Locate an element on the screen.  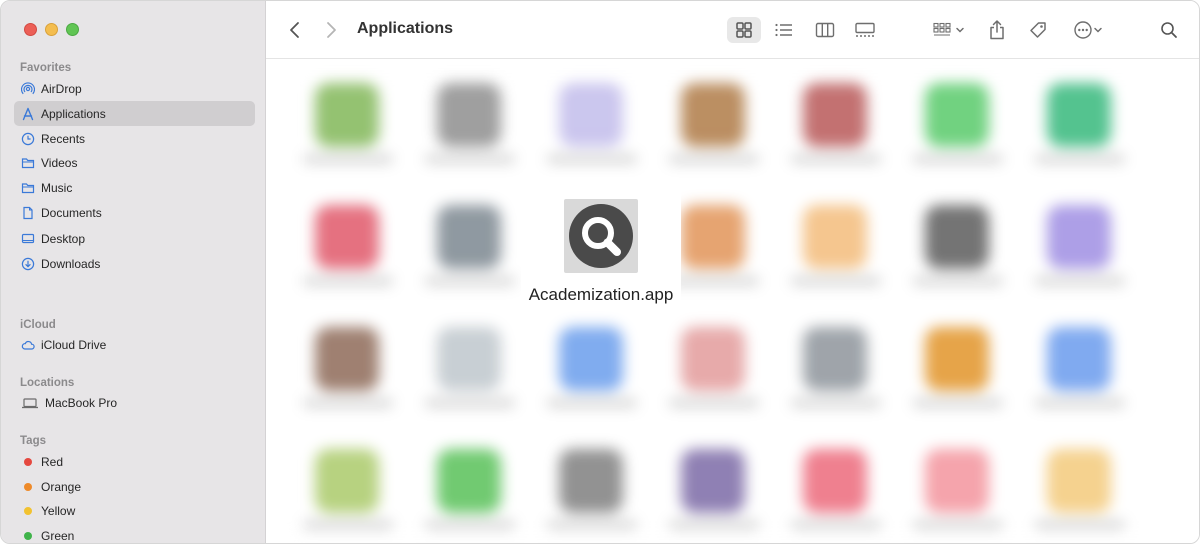
focused-app-item: Academization.app is located at coordinates (601, 242).